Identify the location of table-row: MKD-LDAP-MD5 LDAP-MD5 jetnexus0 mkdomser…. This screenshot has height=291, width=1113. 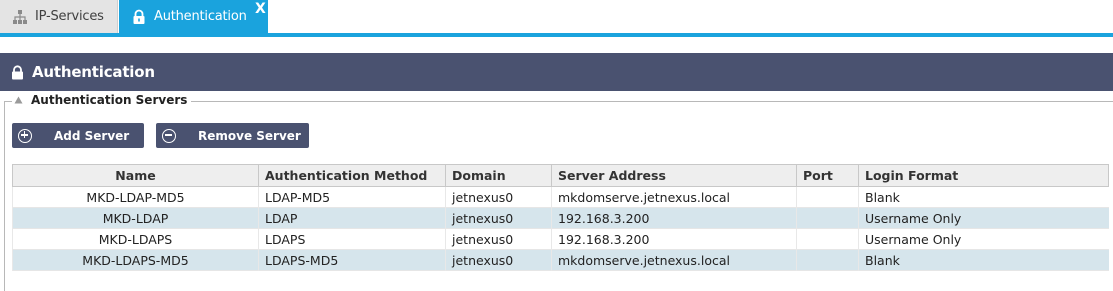
(560, 197).